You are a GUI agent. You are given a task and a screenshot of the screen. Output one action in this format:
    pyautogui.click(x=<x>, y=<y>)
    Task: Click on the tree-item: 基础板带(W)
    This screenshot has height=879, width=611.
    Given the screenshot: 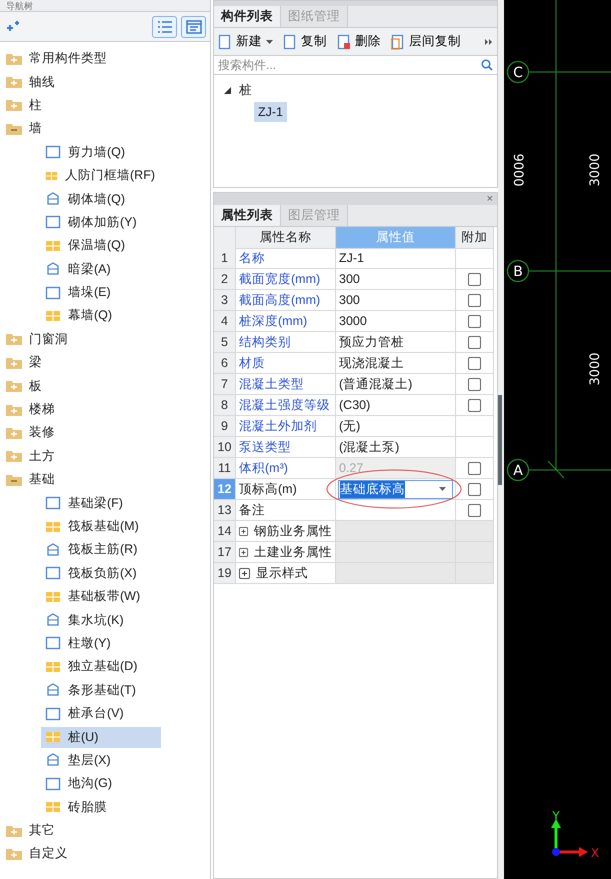 What is the action you would take?
    pyautogui.click(x=101, y=597)
    